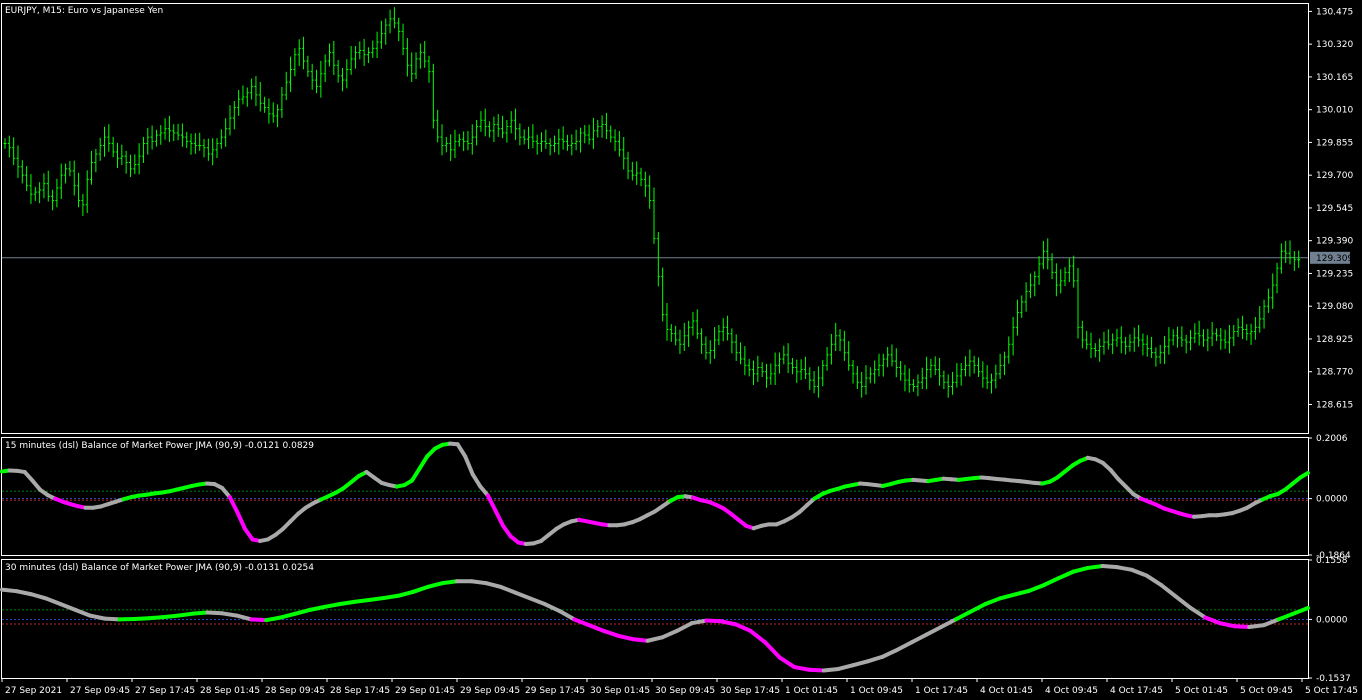 This screenshot has width=1362, height=700. Describe the element at coordinates (1332, 561) in the screenshot. I see `indicator2-axis-tick-label: 0.1558` at that location.